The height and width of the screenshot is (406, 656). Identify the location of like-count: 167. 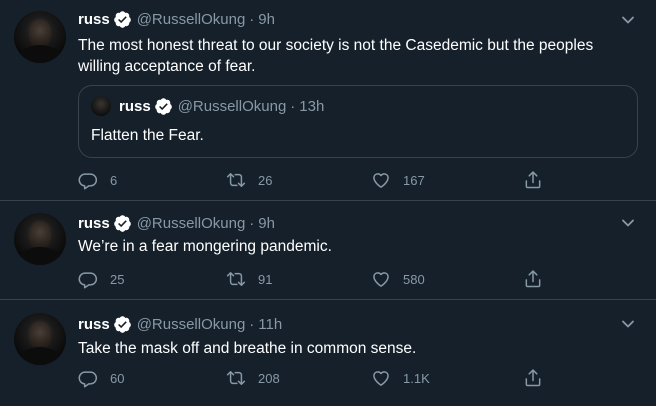
(414, 180).